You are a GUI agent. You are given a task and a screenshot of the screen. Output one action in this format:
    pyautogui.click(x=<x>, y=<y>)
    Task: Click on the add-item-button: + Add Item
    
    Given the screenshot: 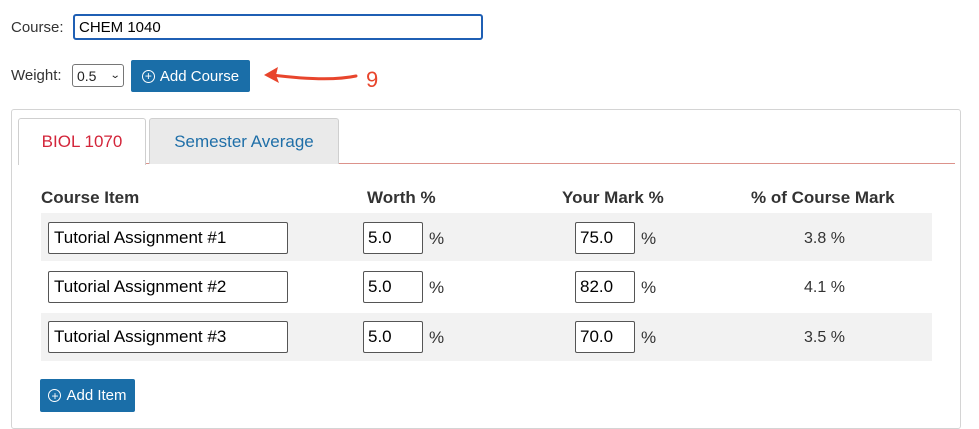 What is the action you would take?
    pyautogui.click(x=87, y=395)
    